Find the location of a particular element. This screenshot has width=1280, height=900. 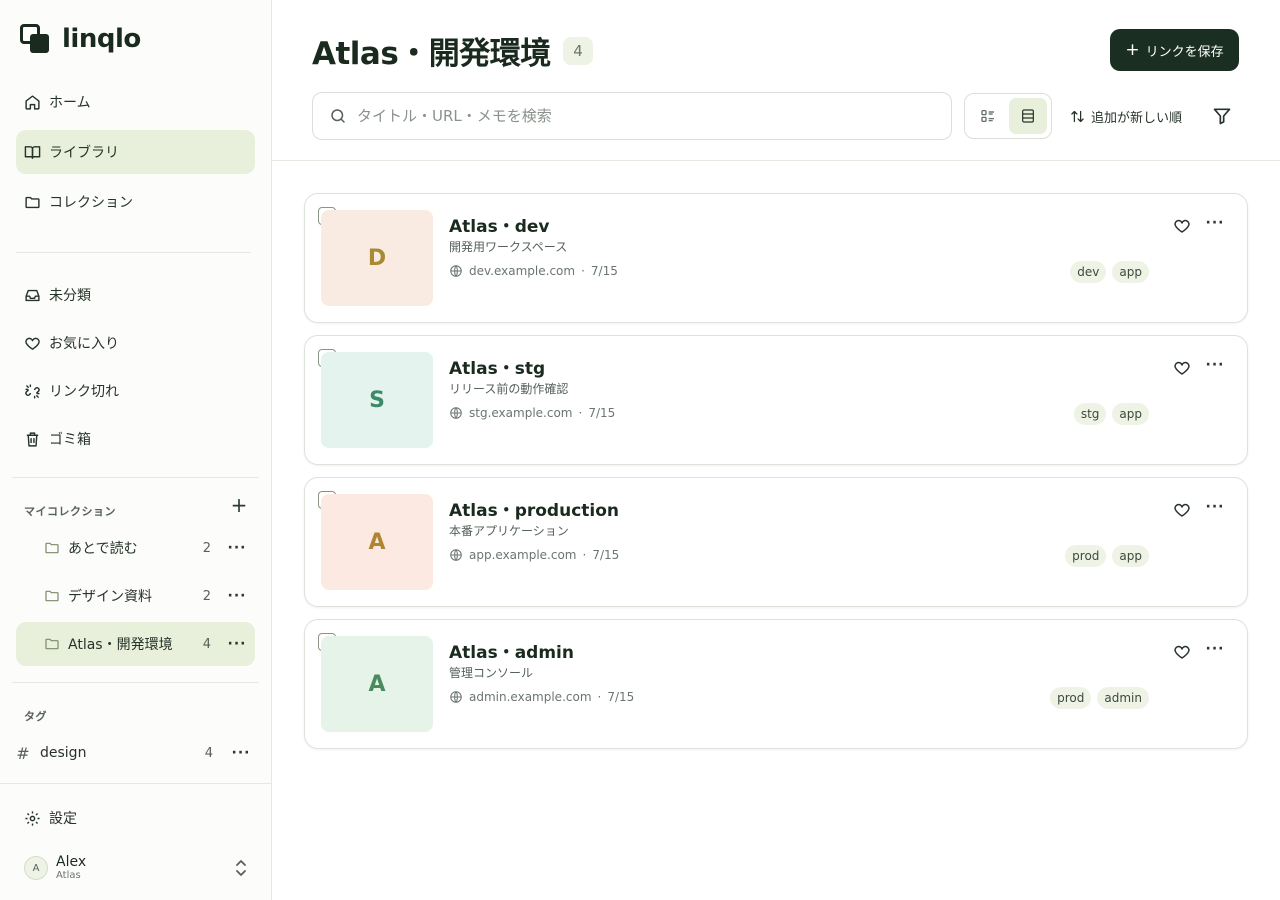

collection-item-active: Atlas・開発環境 4 ··· is located at coordinates (135, 644).